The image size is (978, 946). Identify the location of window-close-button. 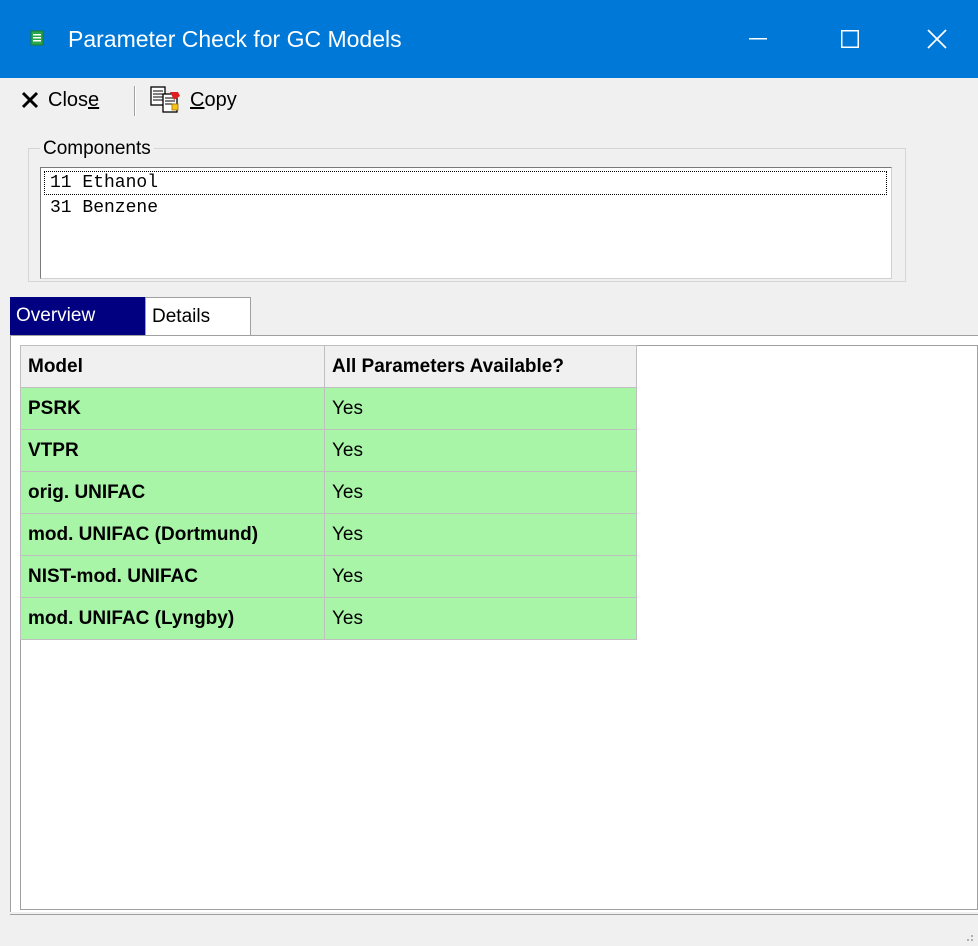
(937, 39).